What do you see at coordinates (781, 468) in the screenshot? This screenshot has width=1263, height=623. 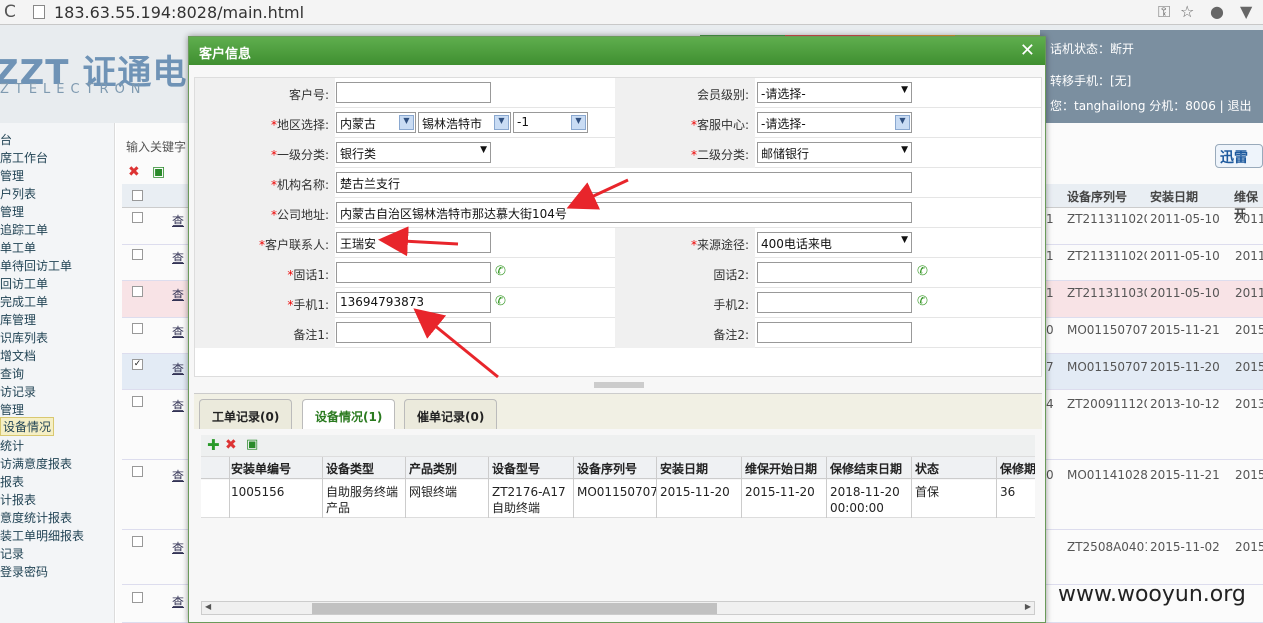 I see `col-maint-start: 维保开始日期` at bounding box center [781, 468].